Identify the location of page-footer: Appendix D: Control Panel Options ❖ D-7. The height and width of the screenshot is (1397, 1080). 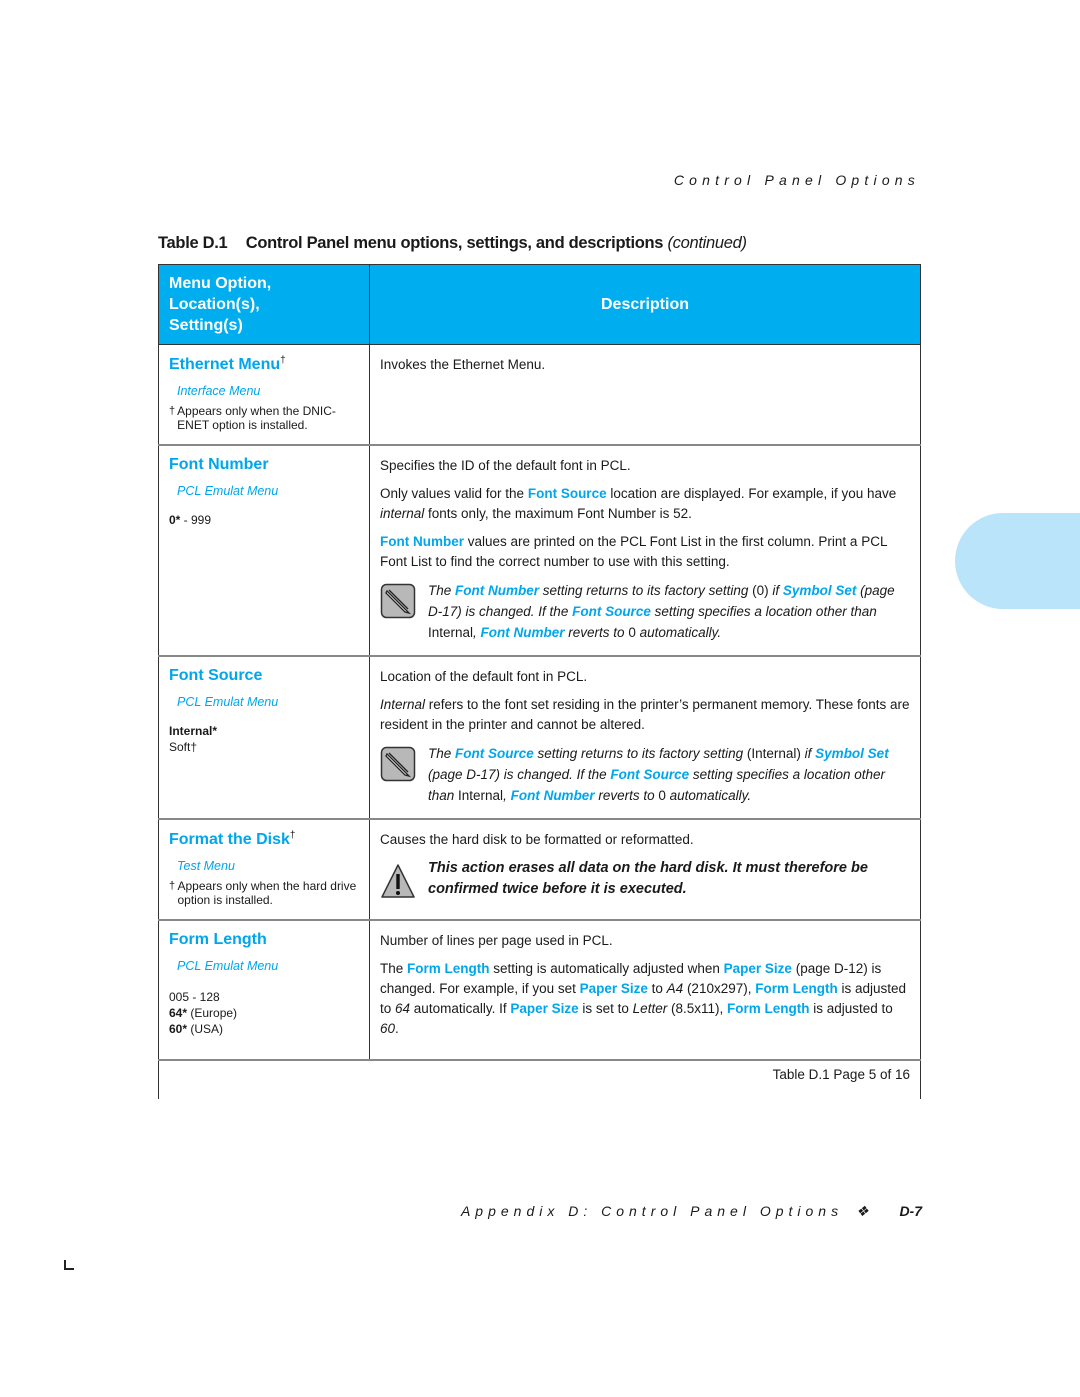
(691, 1211).